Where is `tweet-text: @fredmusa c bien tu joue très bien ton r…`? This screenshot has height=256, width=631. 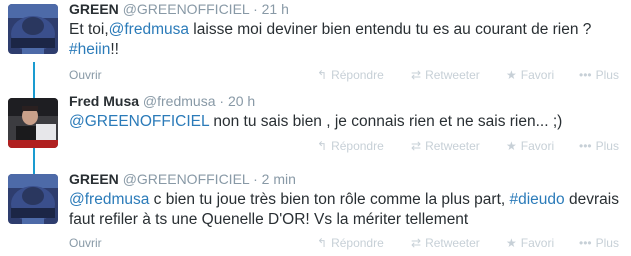
tweet-text: @fredmusa c bien tu joue très bien ton r… is located at coordinates (347, 210).